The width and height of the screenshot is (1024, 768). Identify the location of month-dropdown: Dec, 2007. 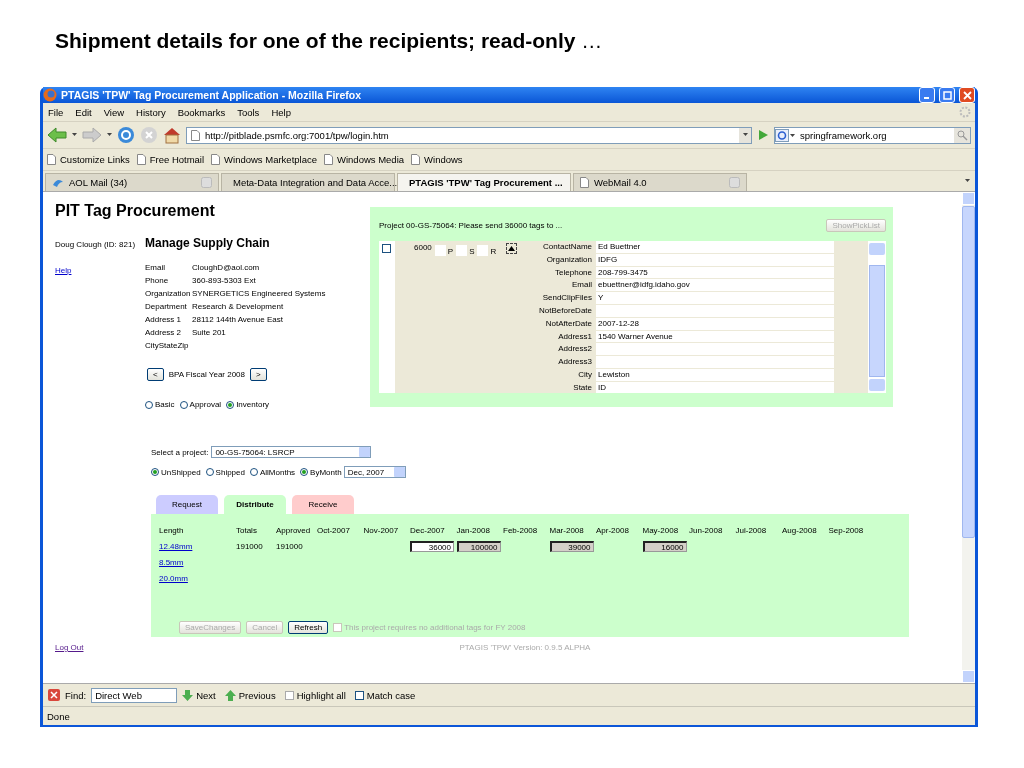
(374, 472).